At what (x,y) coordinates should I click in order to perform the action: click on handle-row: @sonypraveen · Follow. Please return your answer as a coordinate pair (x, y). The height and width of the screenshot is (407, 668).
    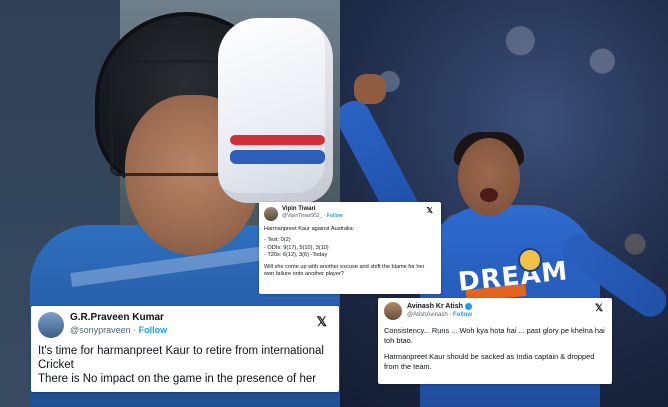
    Looking at the image, I should click on (119, 330).